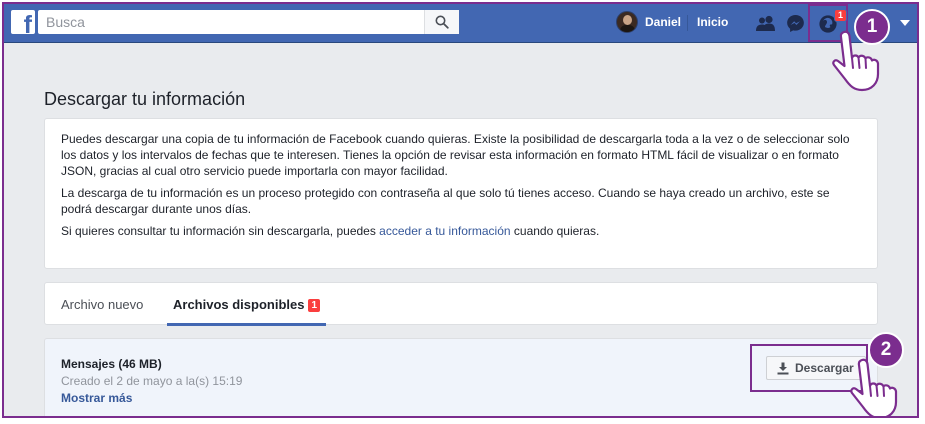 This screenshot has height=424, width=925. I want to click on tab-available-files: Archivos disponibles 1, so click(247, 304).